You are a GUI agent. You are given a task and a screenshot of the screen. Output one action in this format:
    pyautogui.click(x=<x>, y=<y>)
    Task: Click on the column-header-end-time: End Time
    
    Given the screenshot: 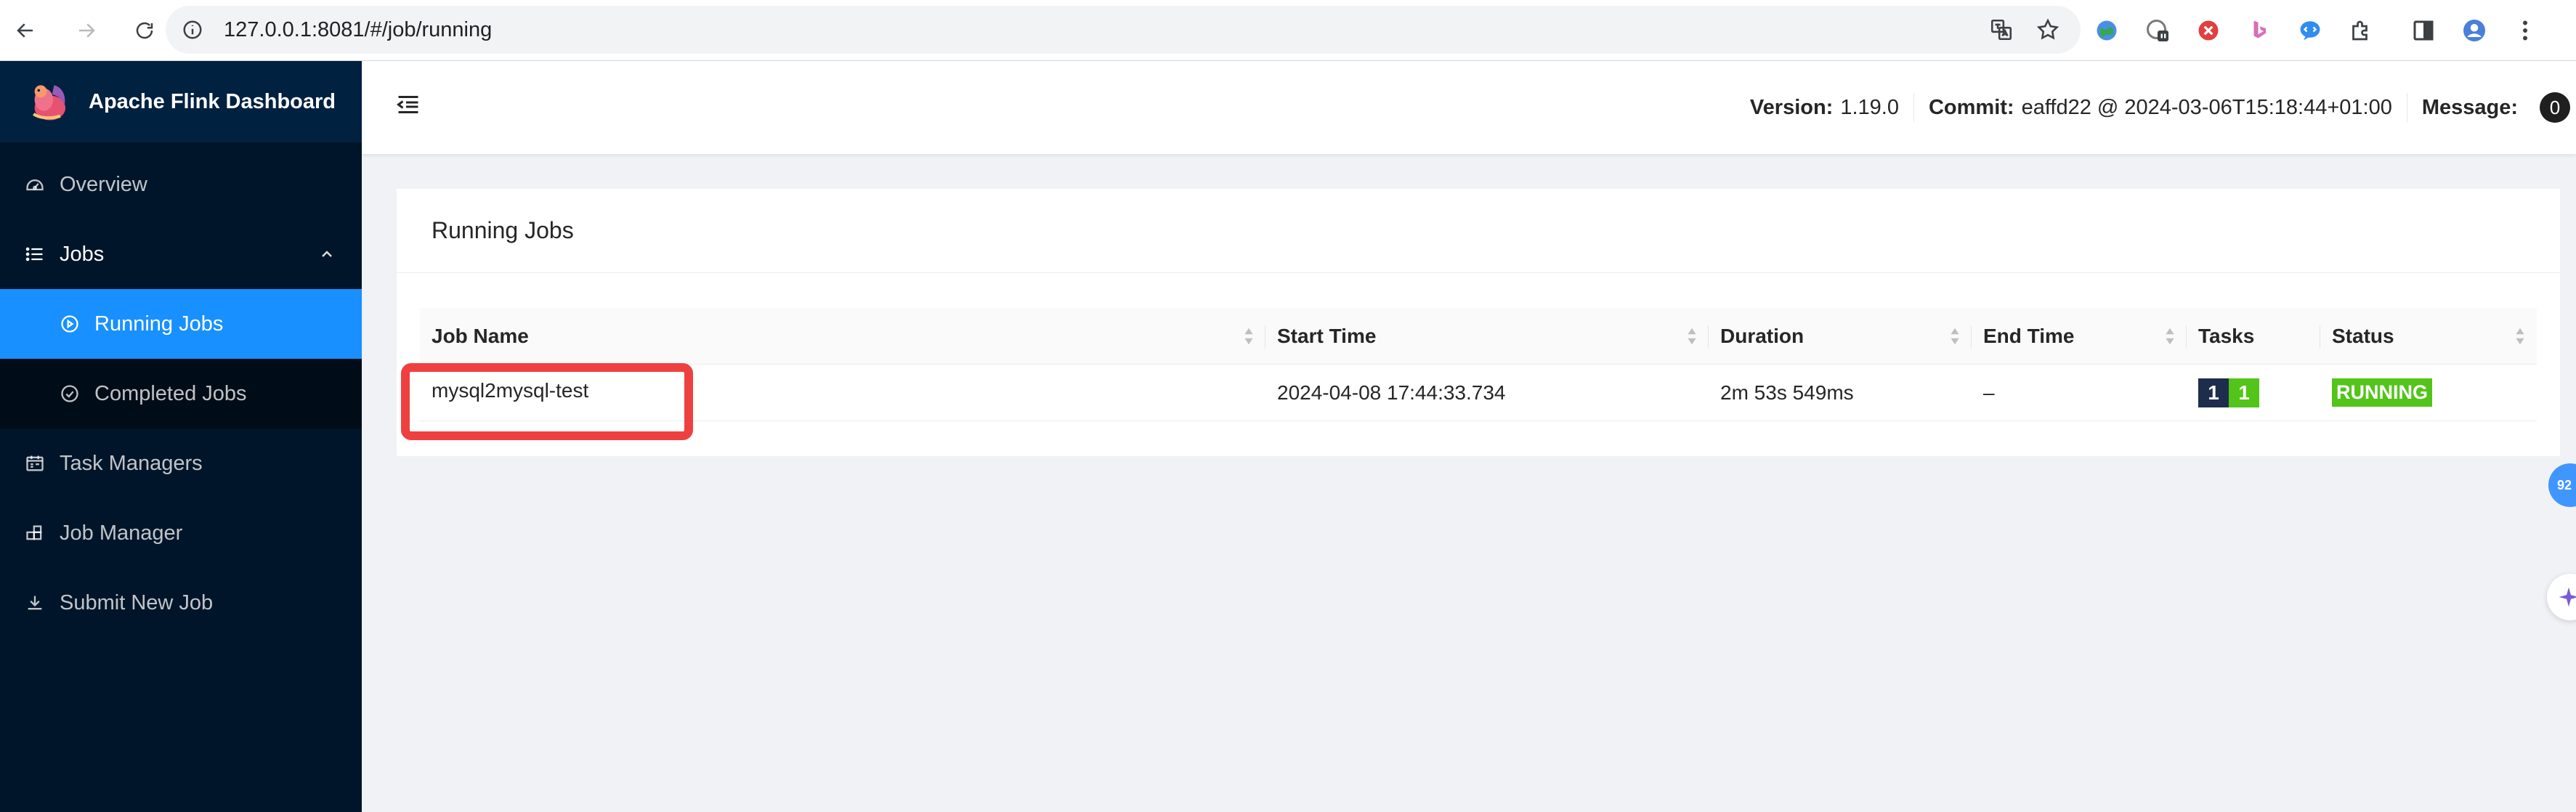 What is the action you would take?
    pyautogui.click(x=2079, y=336)
    